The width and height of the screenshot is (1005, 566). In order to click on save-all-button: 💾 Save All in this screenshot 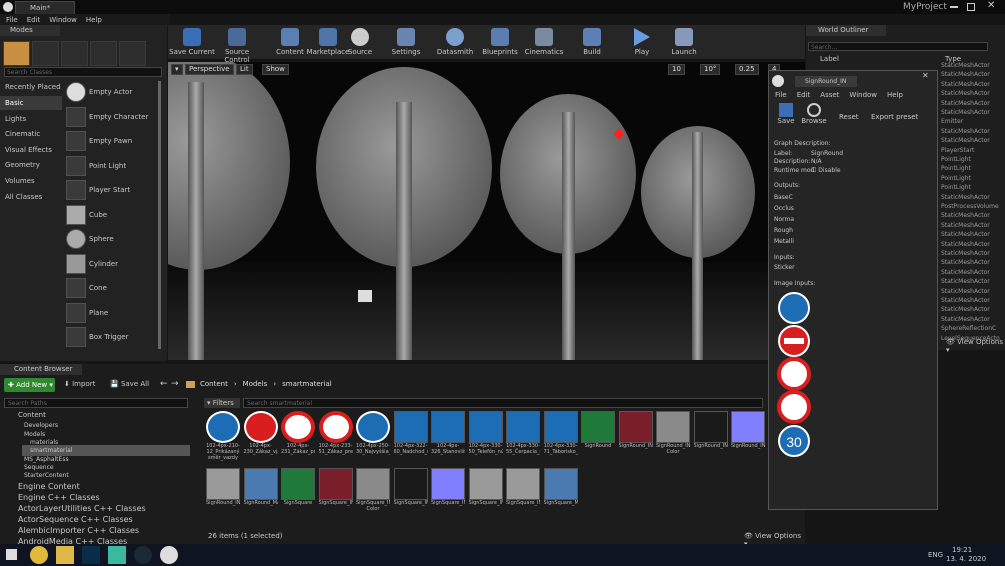, I will do `click(129, 384)`.